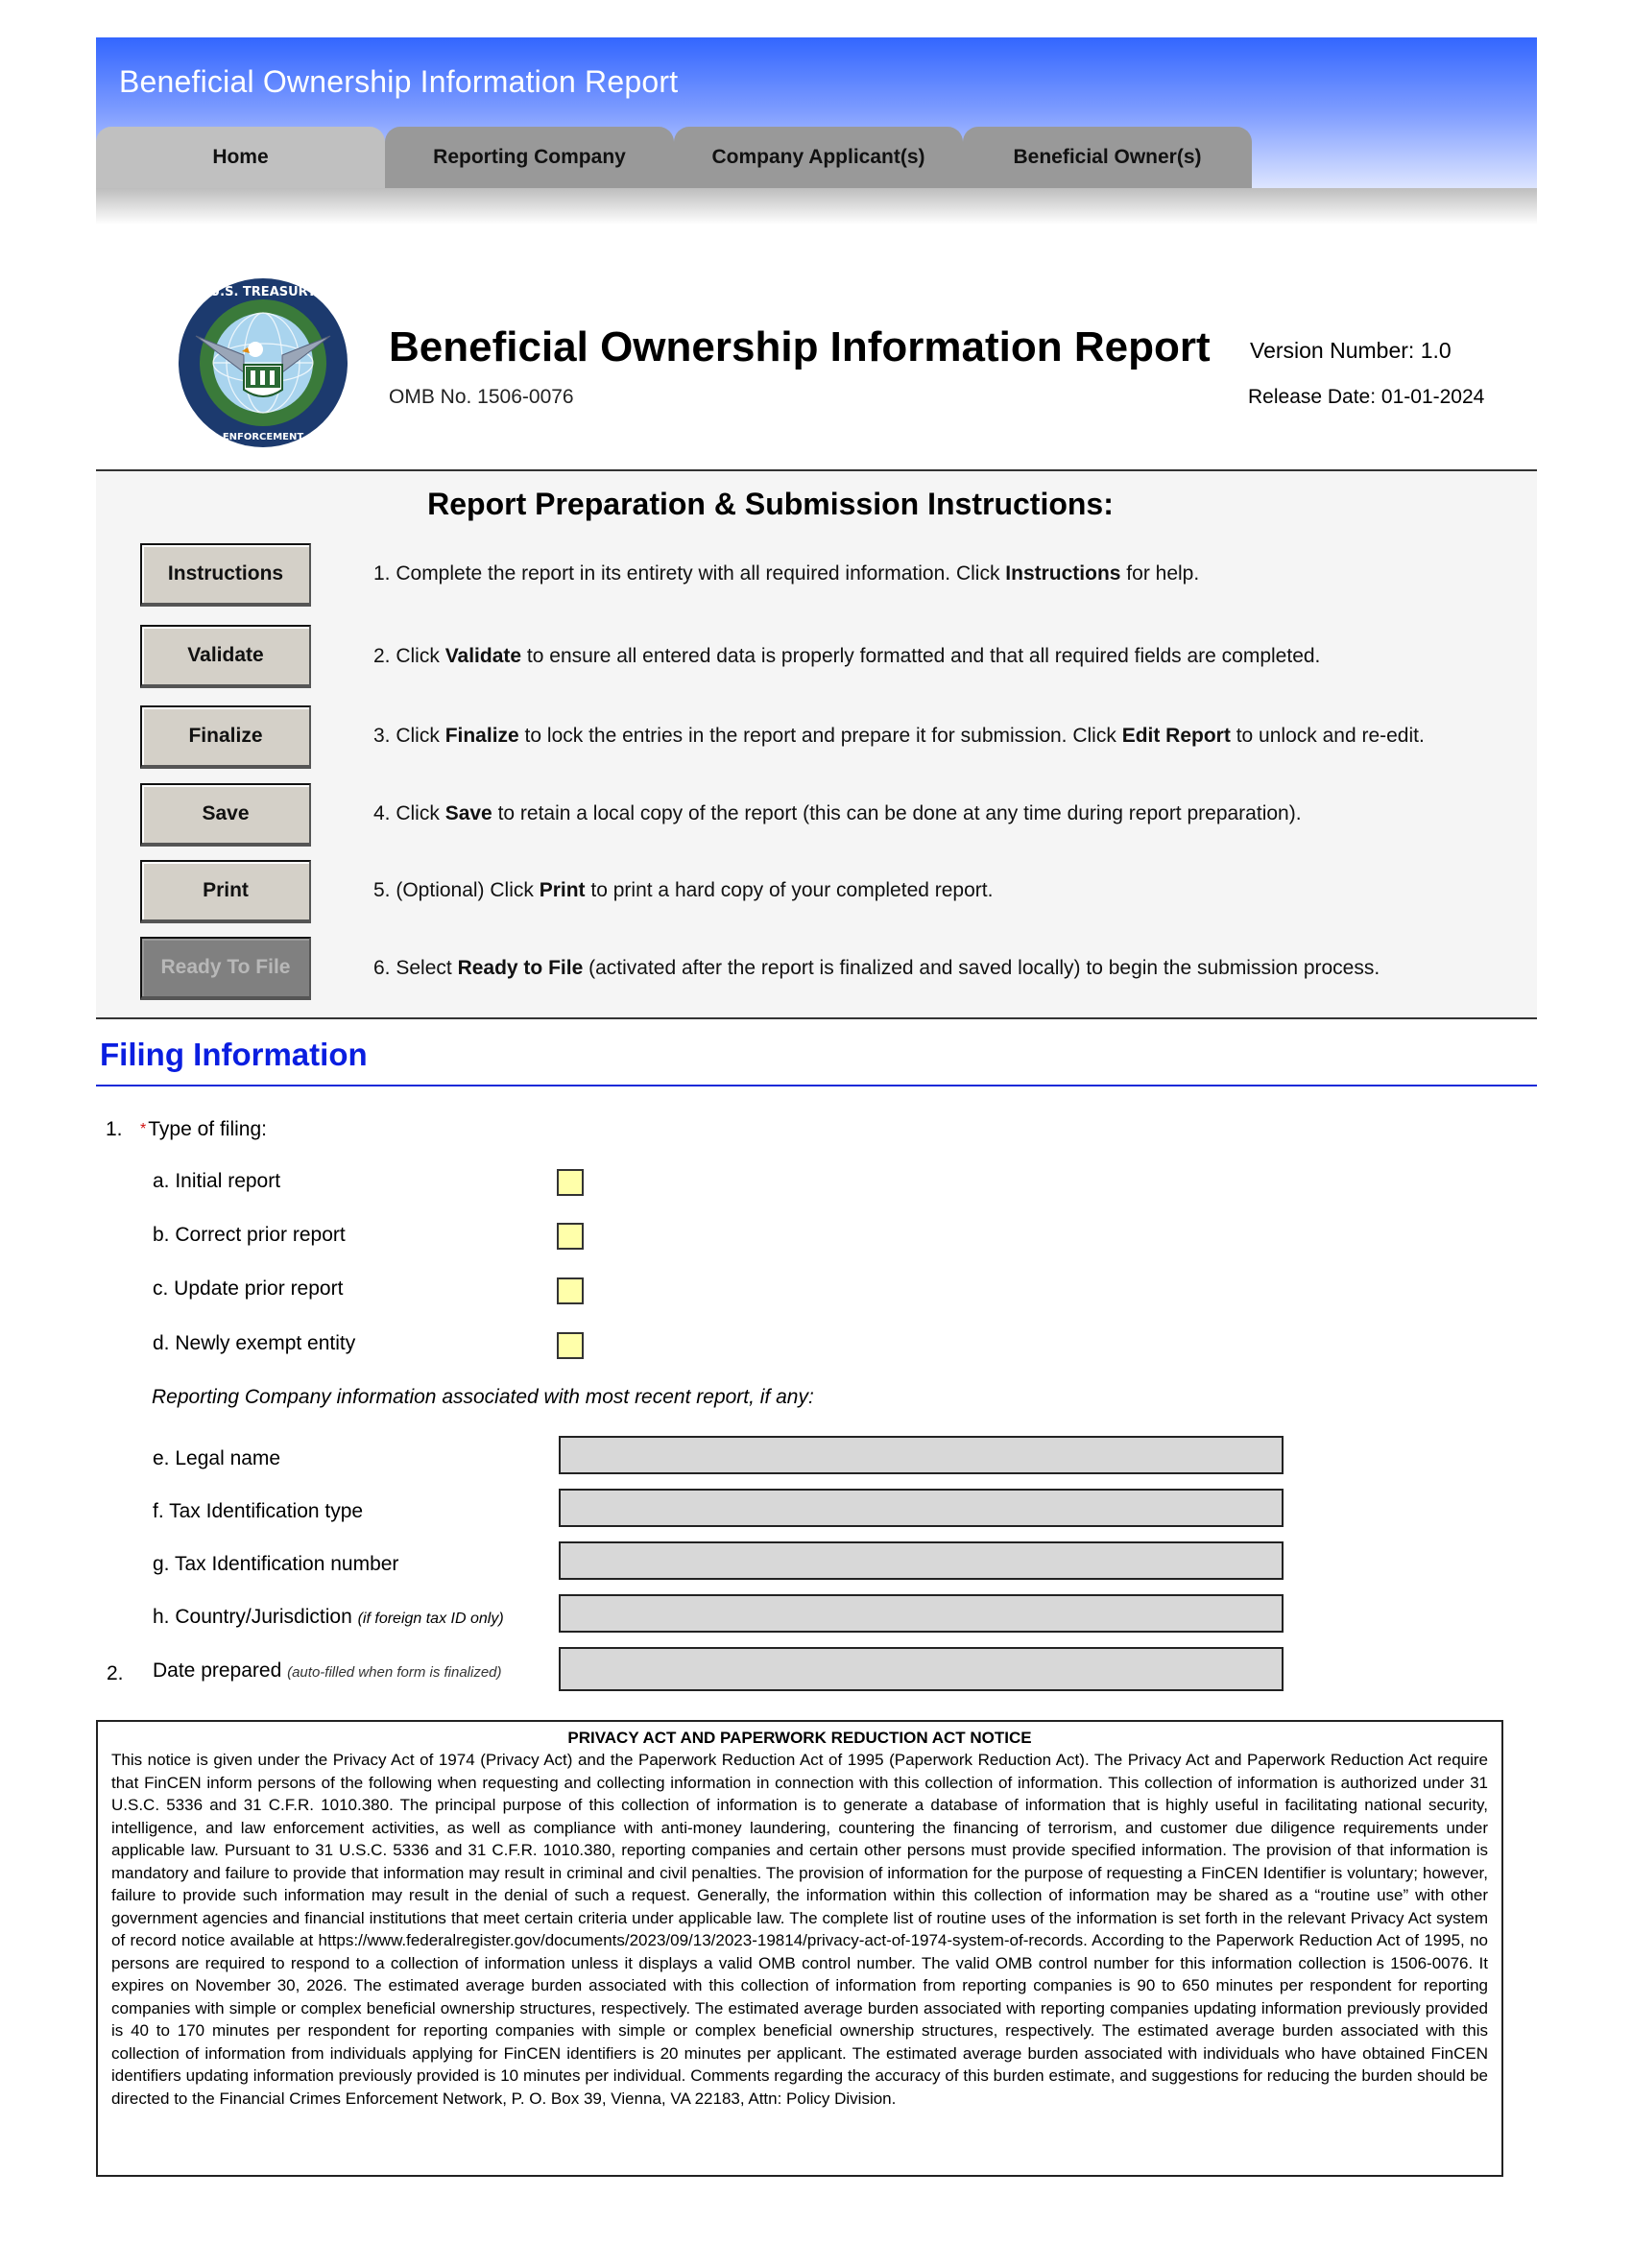  What do you see at coordinates (240, 157) in the screenshot?
I see `tab-home: Home` at bounding box center [240, 157].